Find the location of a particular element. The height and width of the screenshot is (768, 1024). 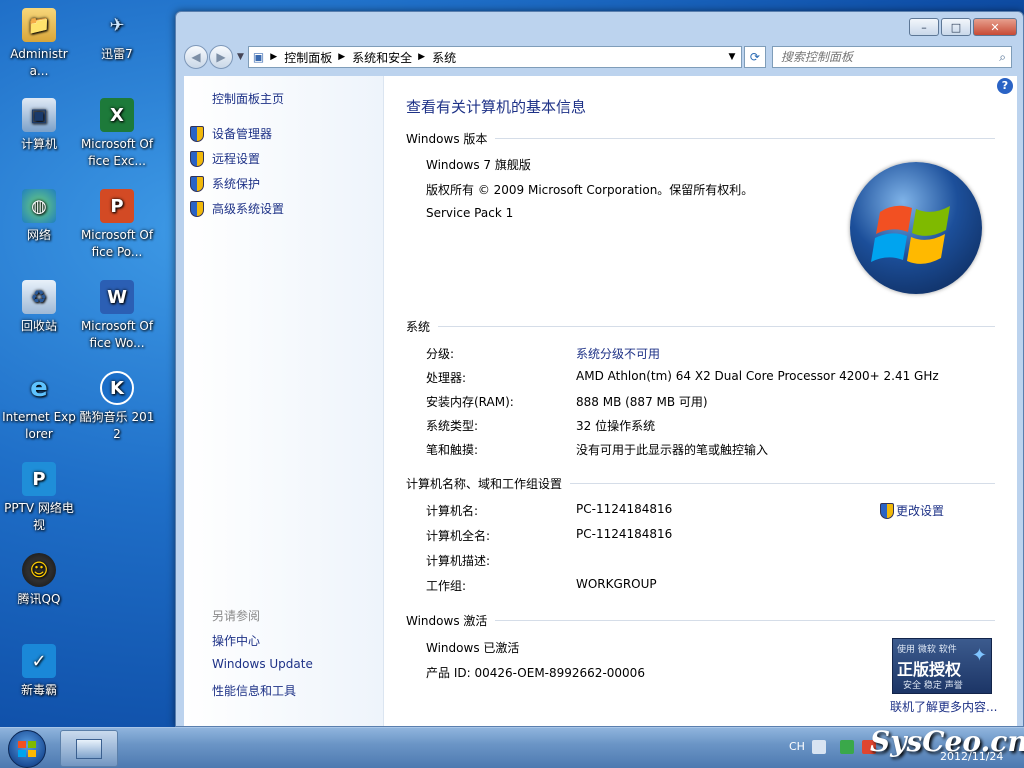

edition-name: Windows 7 旗舰版 is located at coordinates (478, 165).